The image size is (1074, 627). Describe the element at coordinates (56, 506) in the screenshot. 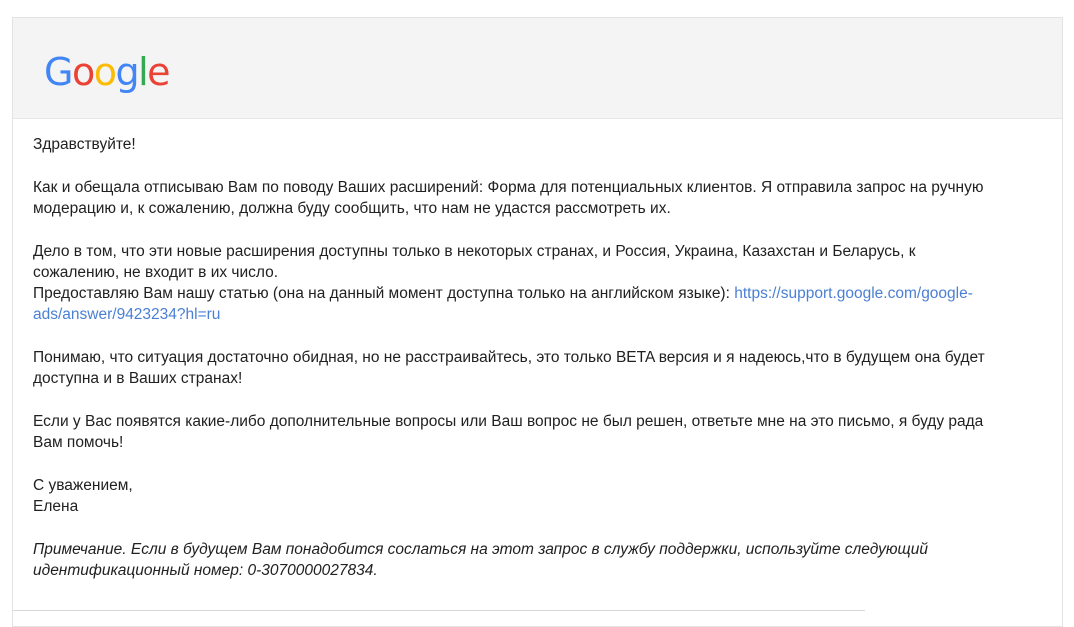

I see `signature-name: Елена` at that location.